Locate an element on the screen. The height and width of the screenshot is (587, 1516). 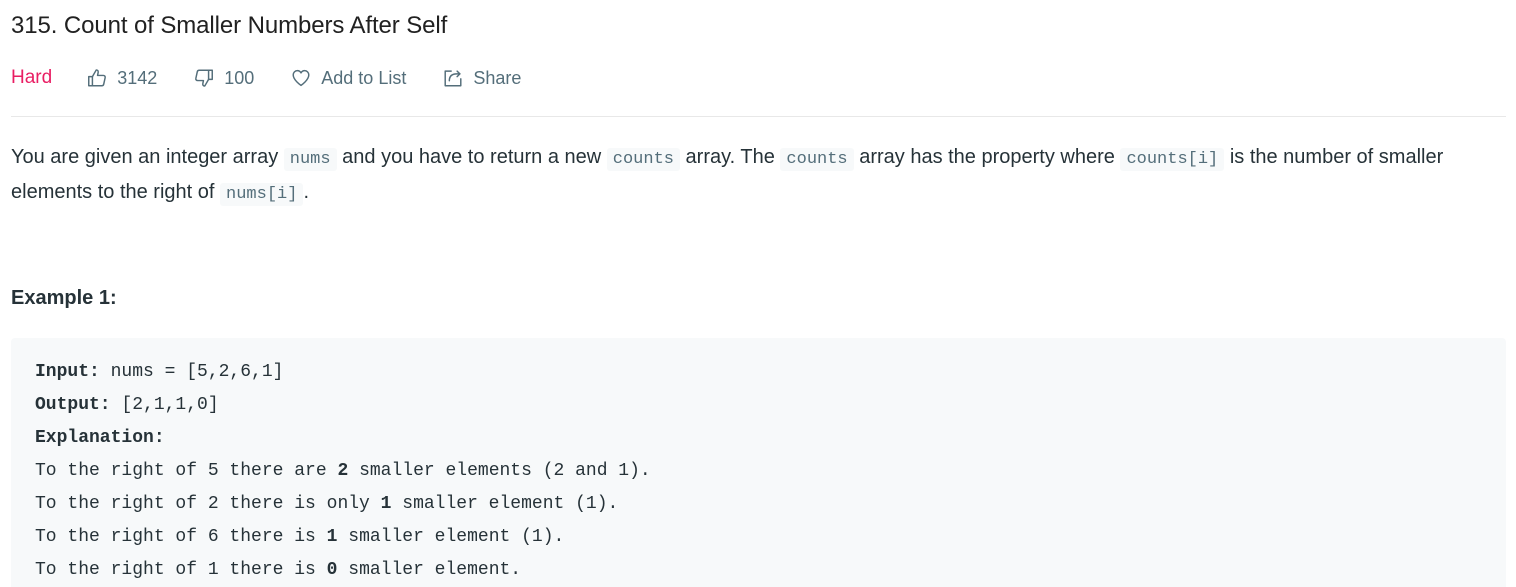
description-text: . is located at coordinates (306, 192).